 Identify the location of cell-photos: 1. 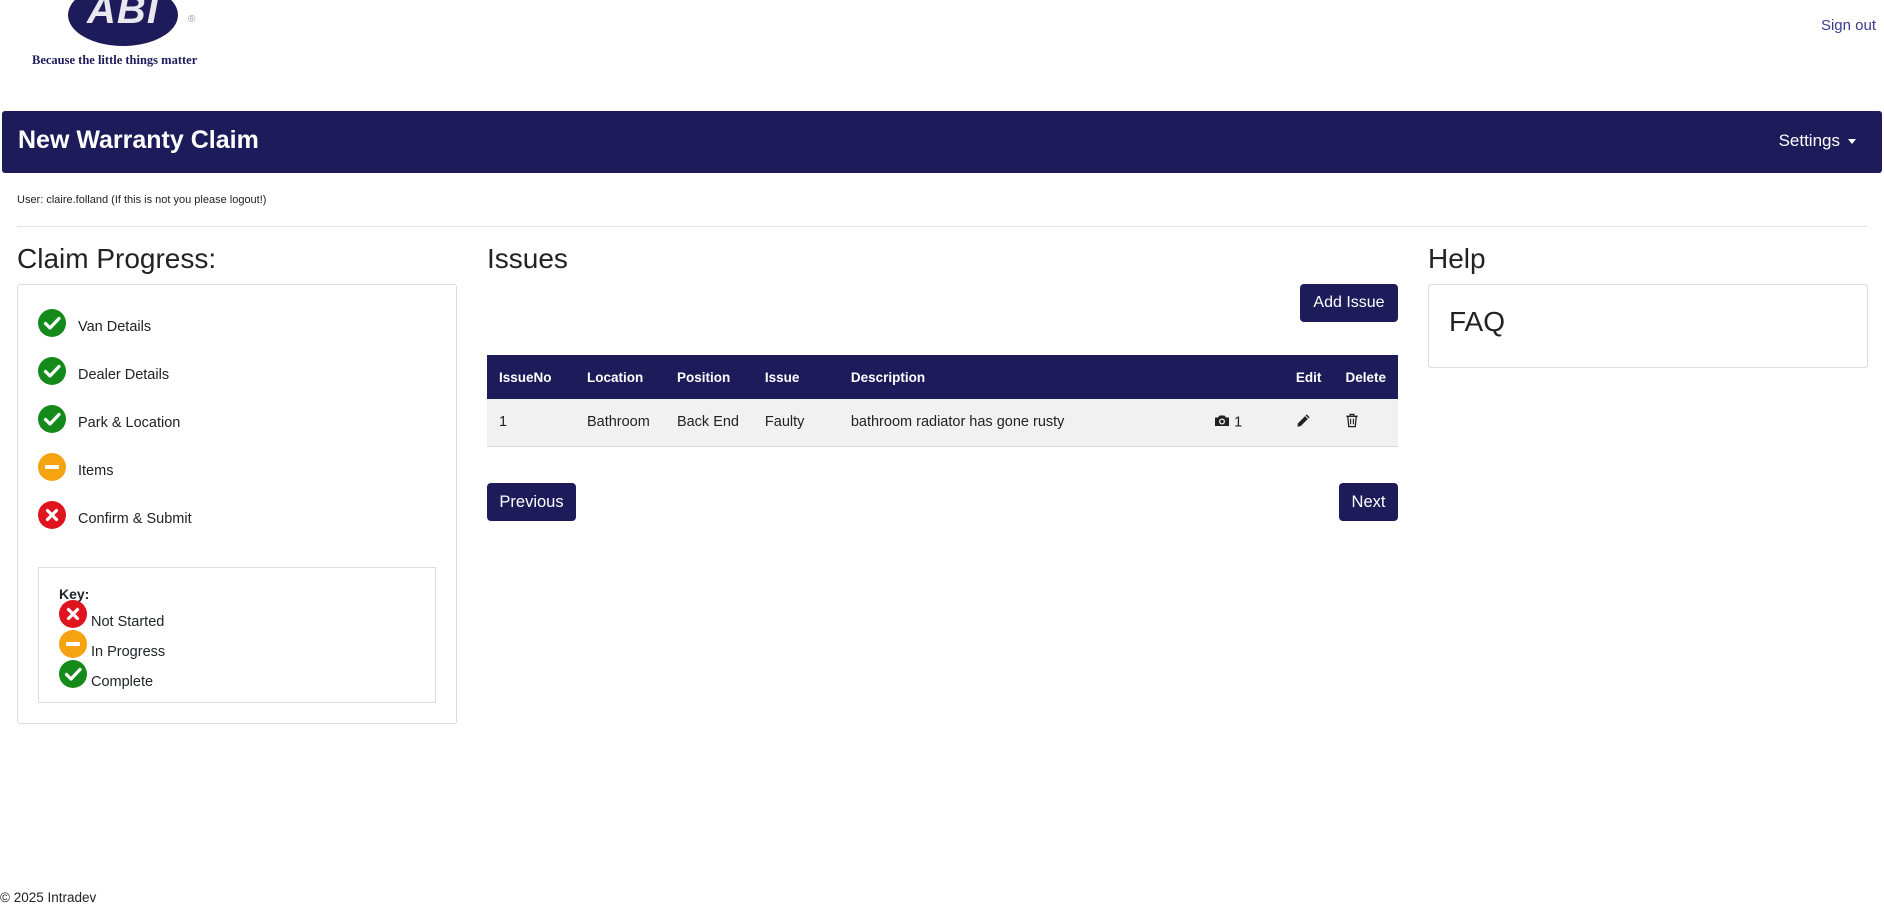
(1243, 423).